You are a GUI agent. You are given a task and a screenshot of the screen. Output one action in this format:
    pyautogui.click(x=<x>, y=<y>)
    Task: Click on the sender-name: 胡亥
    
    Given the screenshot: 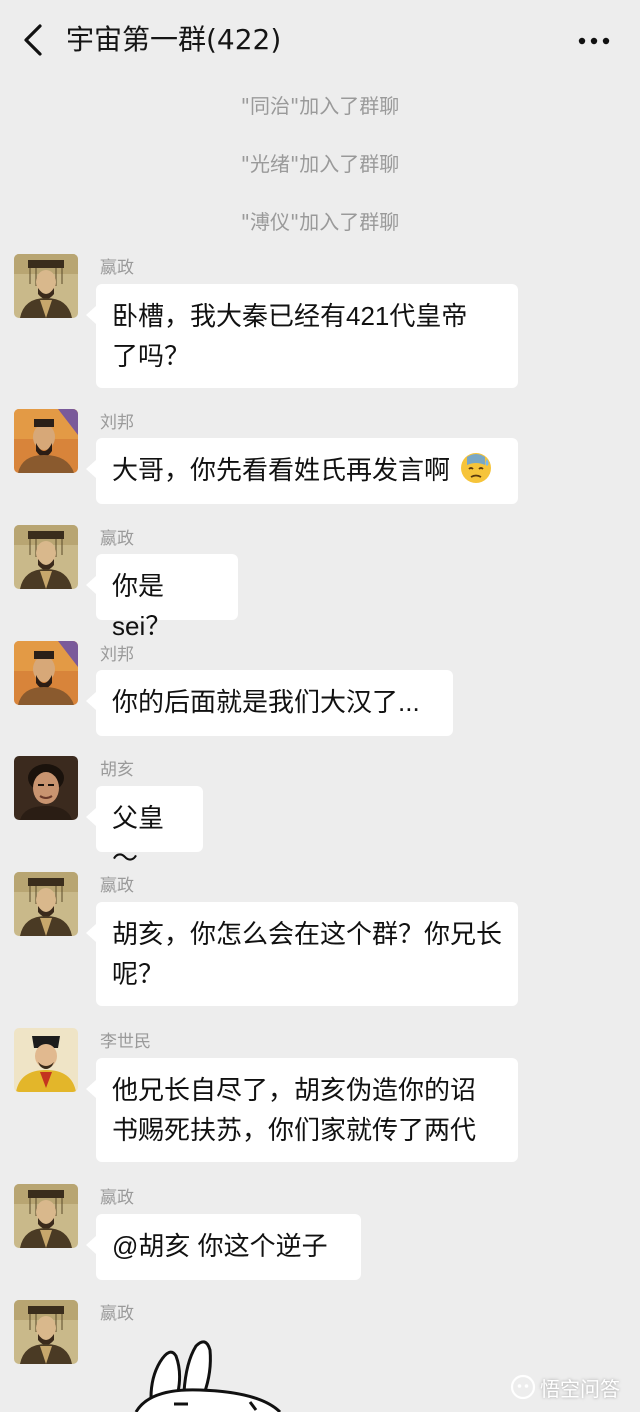 What is the action you would take?
    pyautogui.click(x=117, y=770)
    